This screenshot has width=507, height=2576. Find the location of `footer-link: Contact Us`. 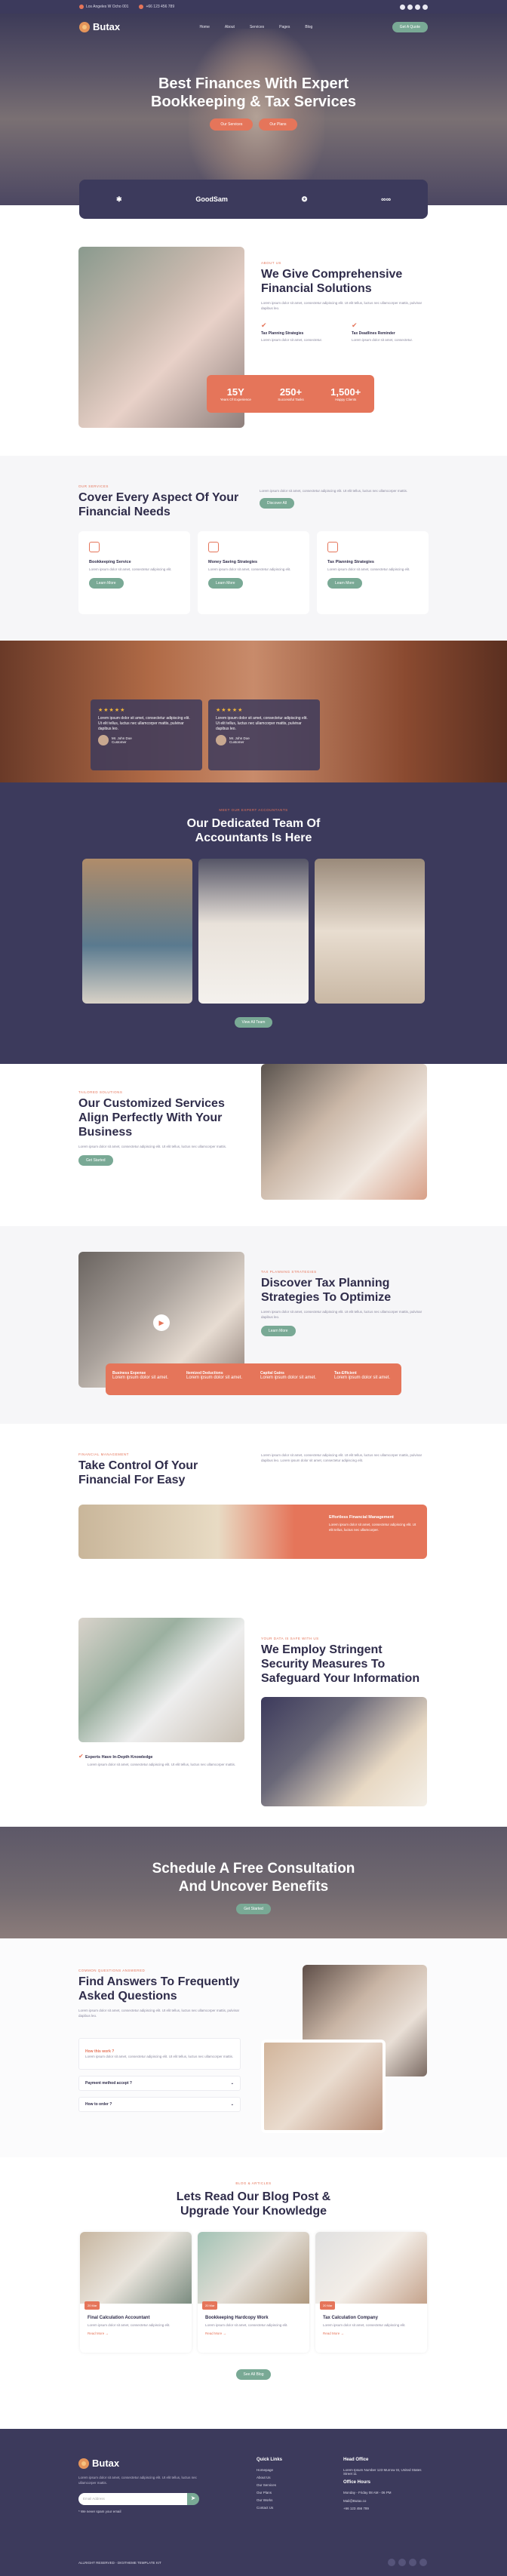

footer-link: Contact Us is located at coordinates (294, 2508).